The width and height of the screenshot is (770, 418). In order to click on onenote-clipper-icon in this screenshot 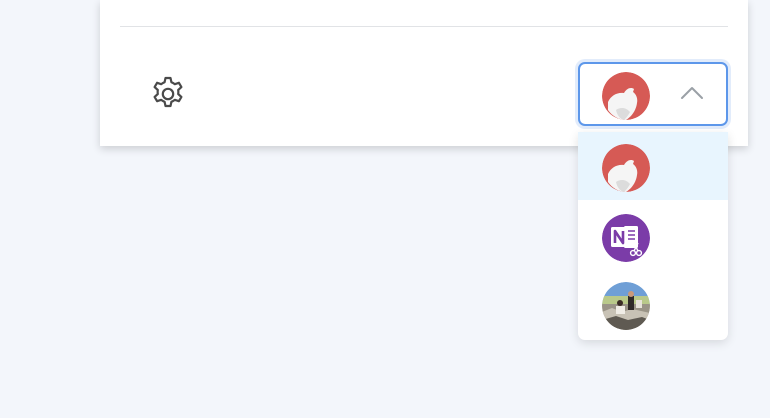, I will do `click(626, 238)`.